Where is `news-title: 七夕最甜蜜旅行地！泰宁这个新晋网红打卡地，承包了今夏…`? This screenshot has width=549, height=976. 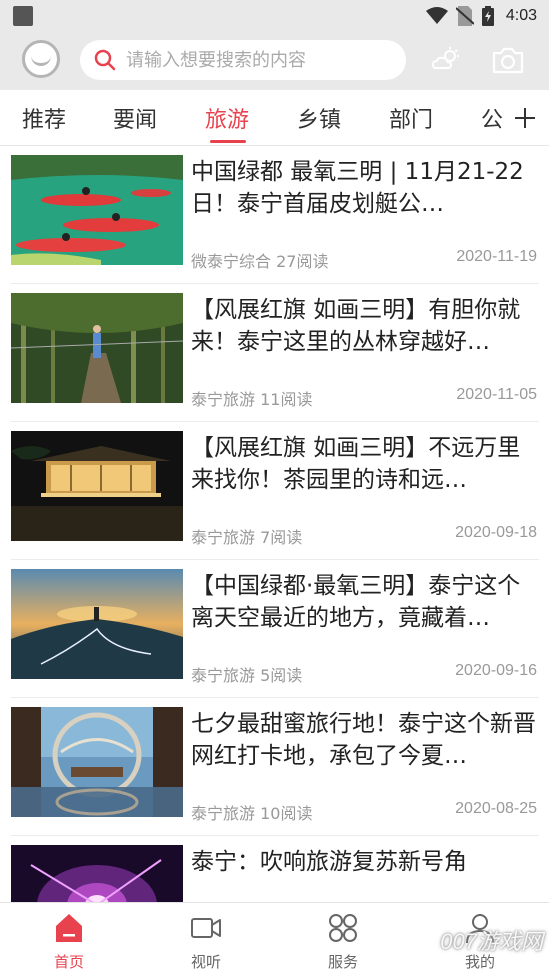
news-title: 七夕最甜蜜旅行地！泰宁这个新晋网红打卡地，承包了今夏… is located at coordinates (363, 740).